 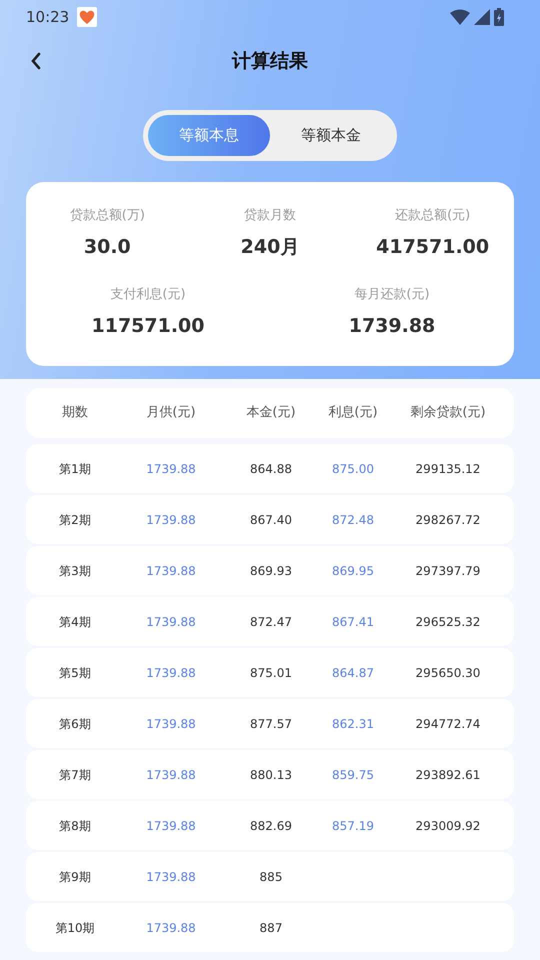 What do you see at coordinates (75, 520) in the screenshot?
I see `table-cell-text: 第2期` at bounding box center [75, 520].